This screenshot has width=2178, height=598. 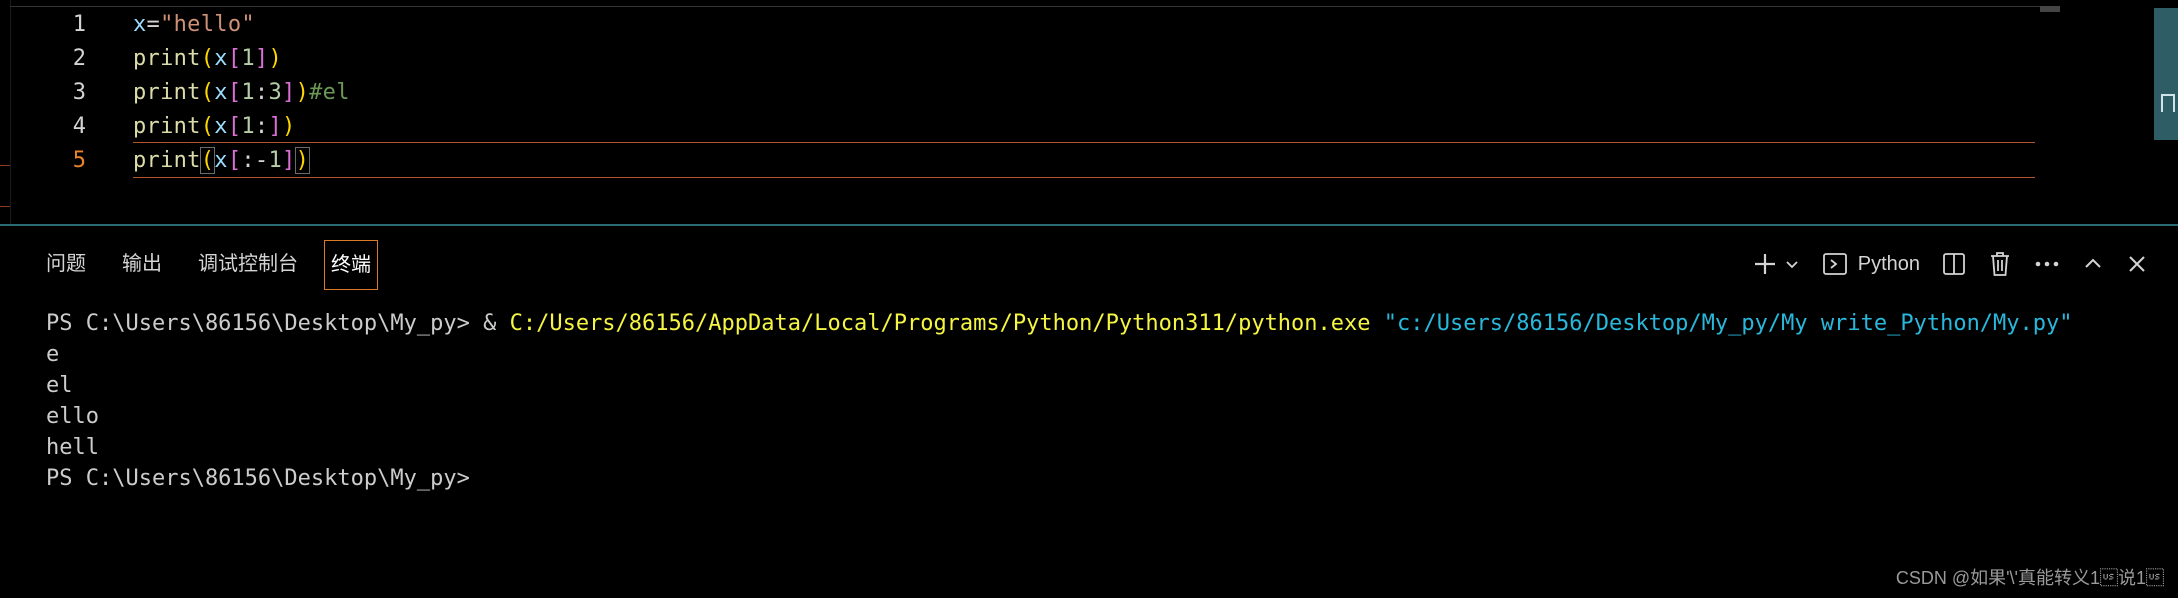 What do you see at coordinates (1020, 25) in the screenshot?
I see `code-line: 1 x="hello"` at bounding box center [1020, 25].